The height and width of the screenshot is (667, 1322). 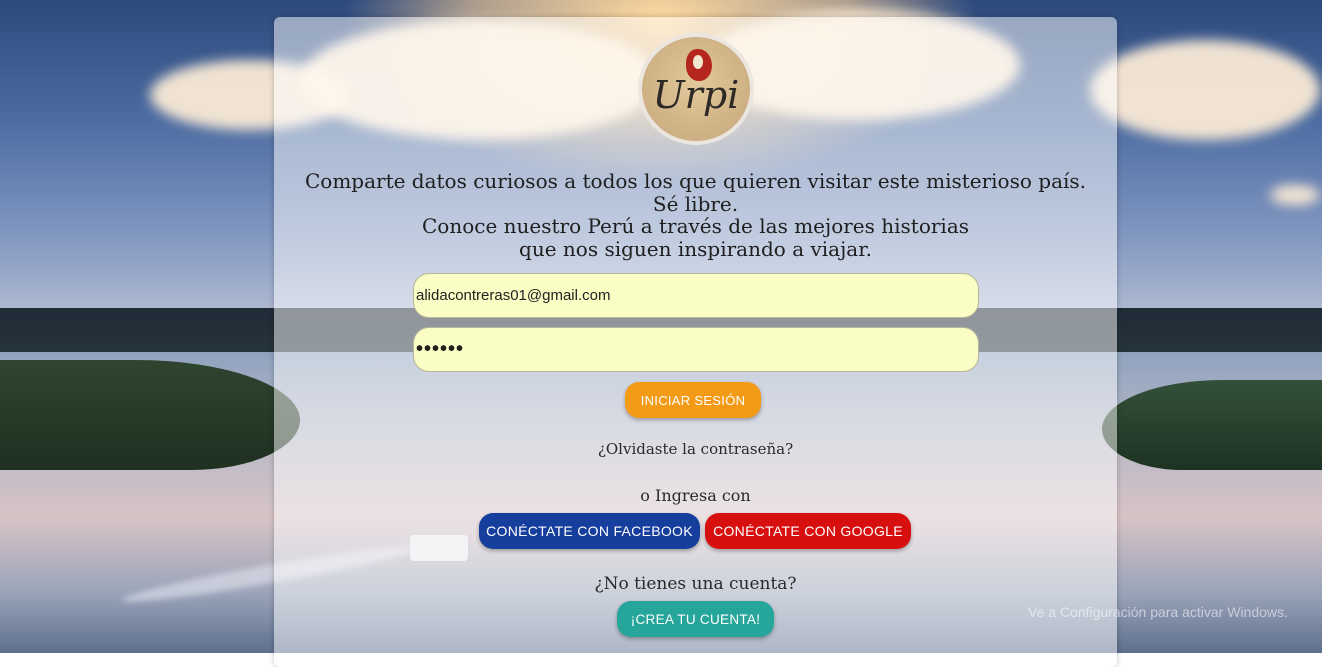 I want to click on tagline-line: que nos siguen inspirando a viajar., so click(x=695, y=248).